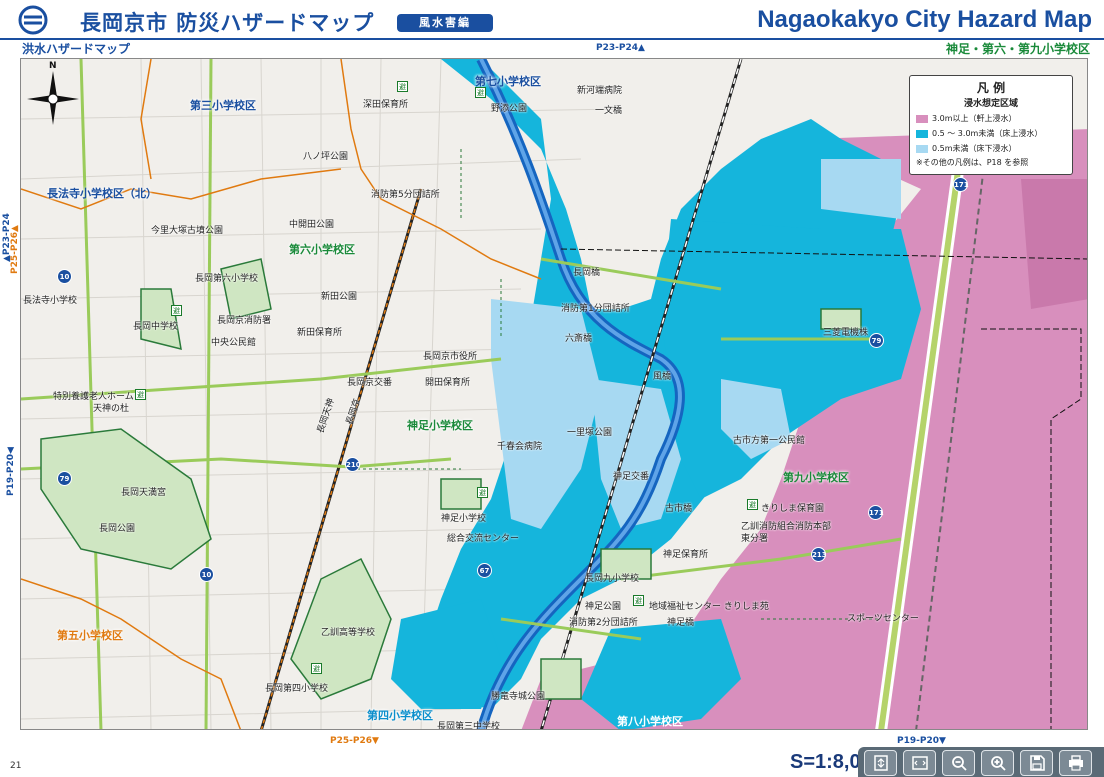 The image size is (1104, 777). What do you see at coordinates (320, 333) in the screenshot?
I see `place-label: 新田保育所` at bounding box center [320, 333].